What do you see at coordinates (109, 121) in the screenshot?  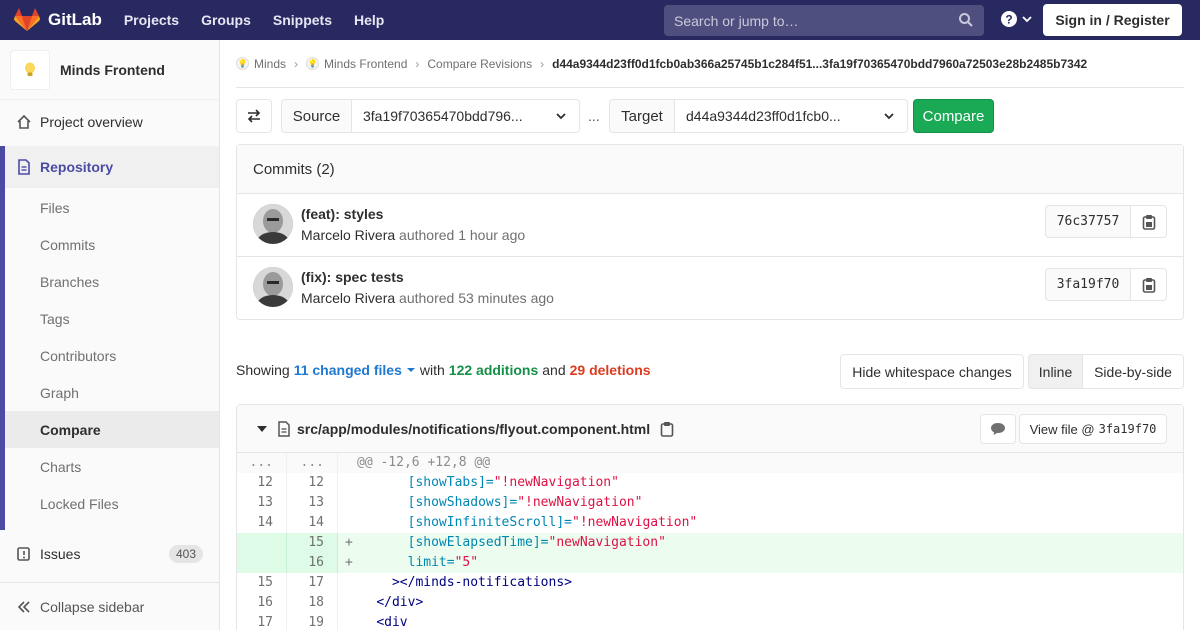 I see `sidebar-item-project-overview: Project overview` at bounding box center [109, 121].